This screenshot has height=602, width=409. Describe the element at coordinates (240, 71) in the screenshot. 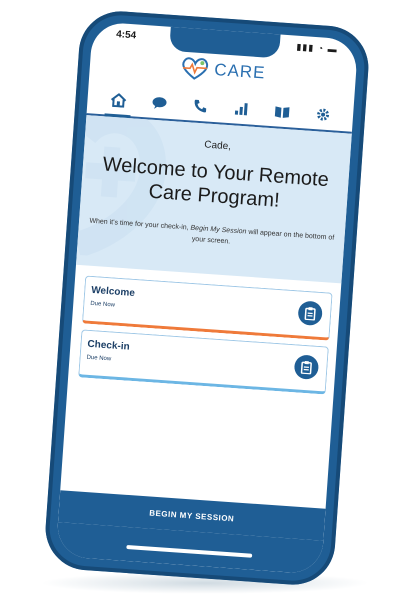

I see `brand-name: CARE` at that location.